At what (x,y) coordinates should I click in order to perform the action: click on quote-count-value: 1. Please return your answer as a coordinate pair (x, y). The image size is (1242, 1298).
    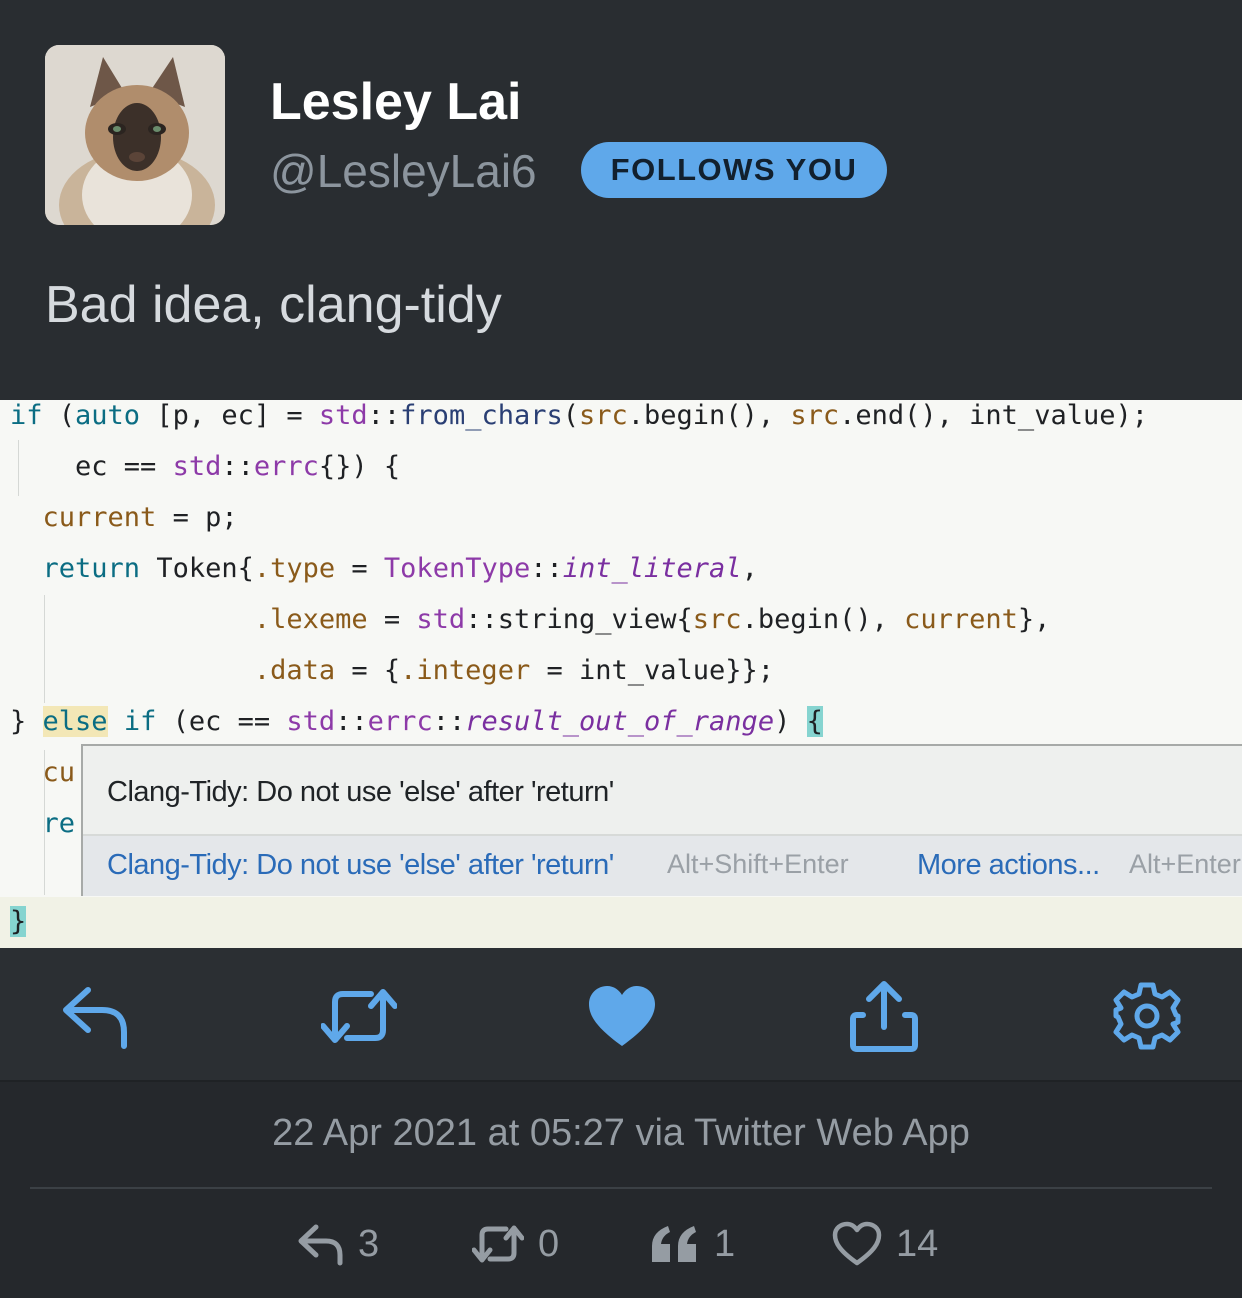
    Looking at the image, I should click on (725, 1243).